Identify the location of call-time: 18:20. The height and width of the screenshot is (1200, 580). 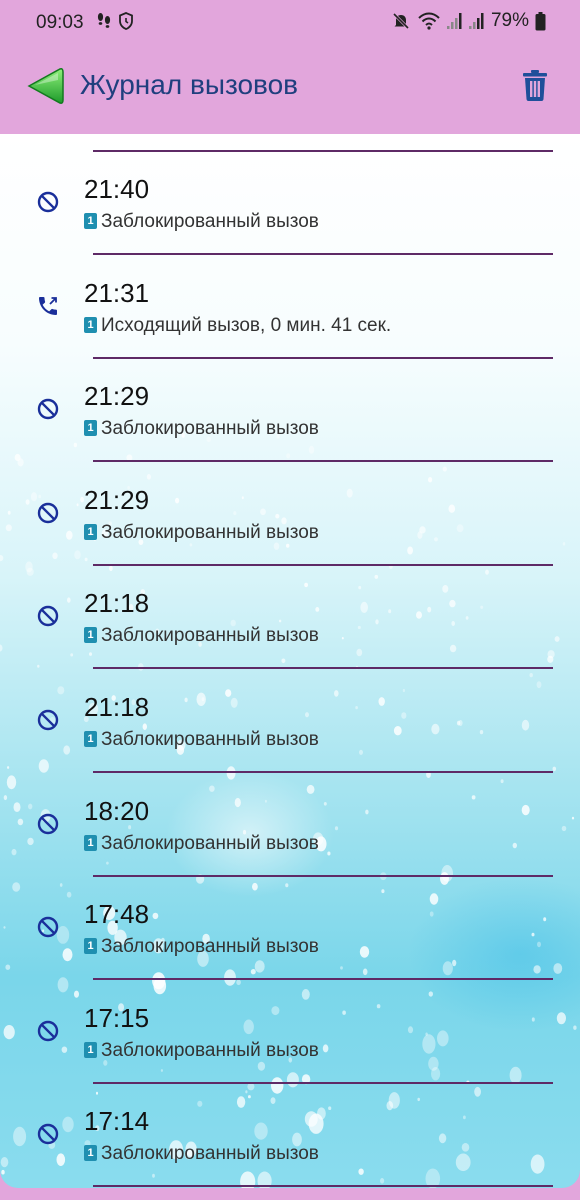
(117, 810).